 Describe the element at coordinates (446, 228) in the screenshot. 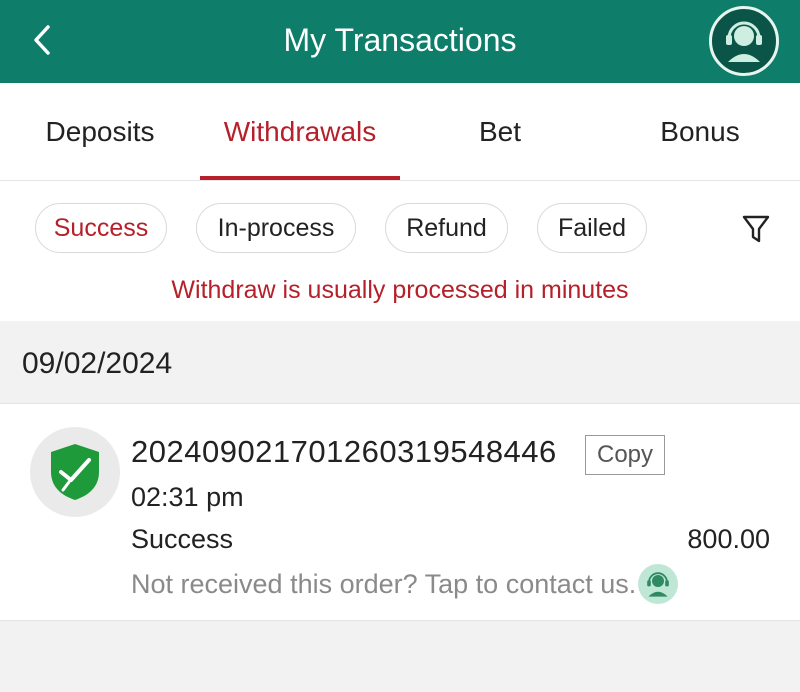

I see `filter-chip-refund: Refund` at that location.